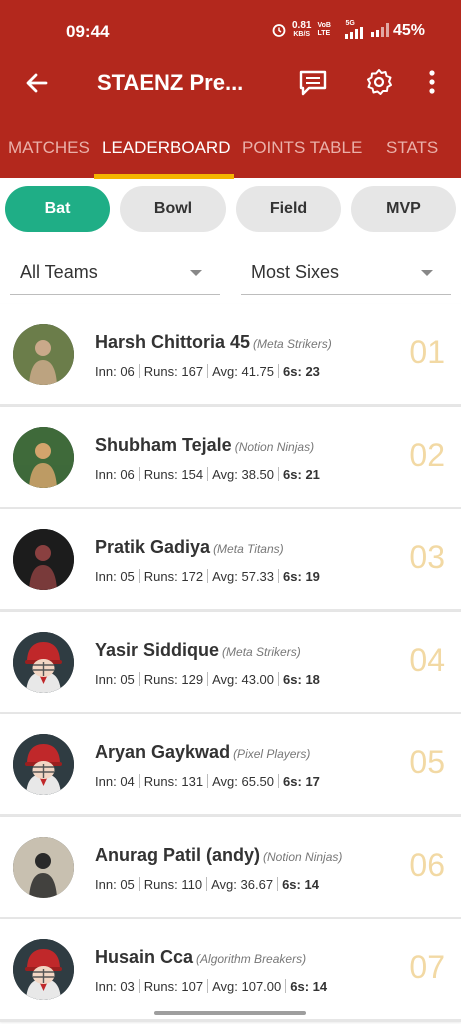  What do you see at coordinates (127, 986) in the screenshot?
I see `stat-innings-value: 03` at bounding box center [127, 986].